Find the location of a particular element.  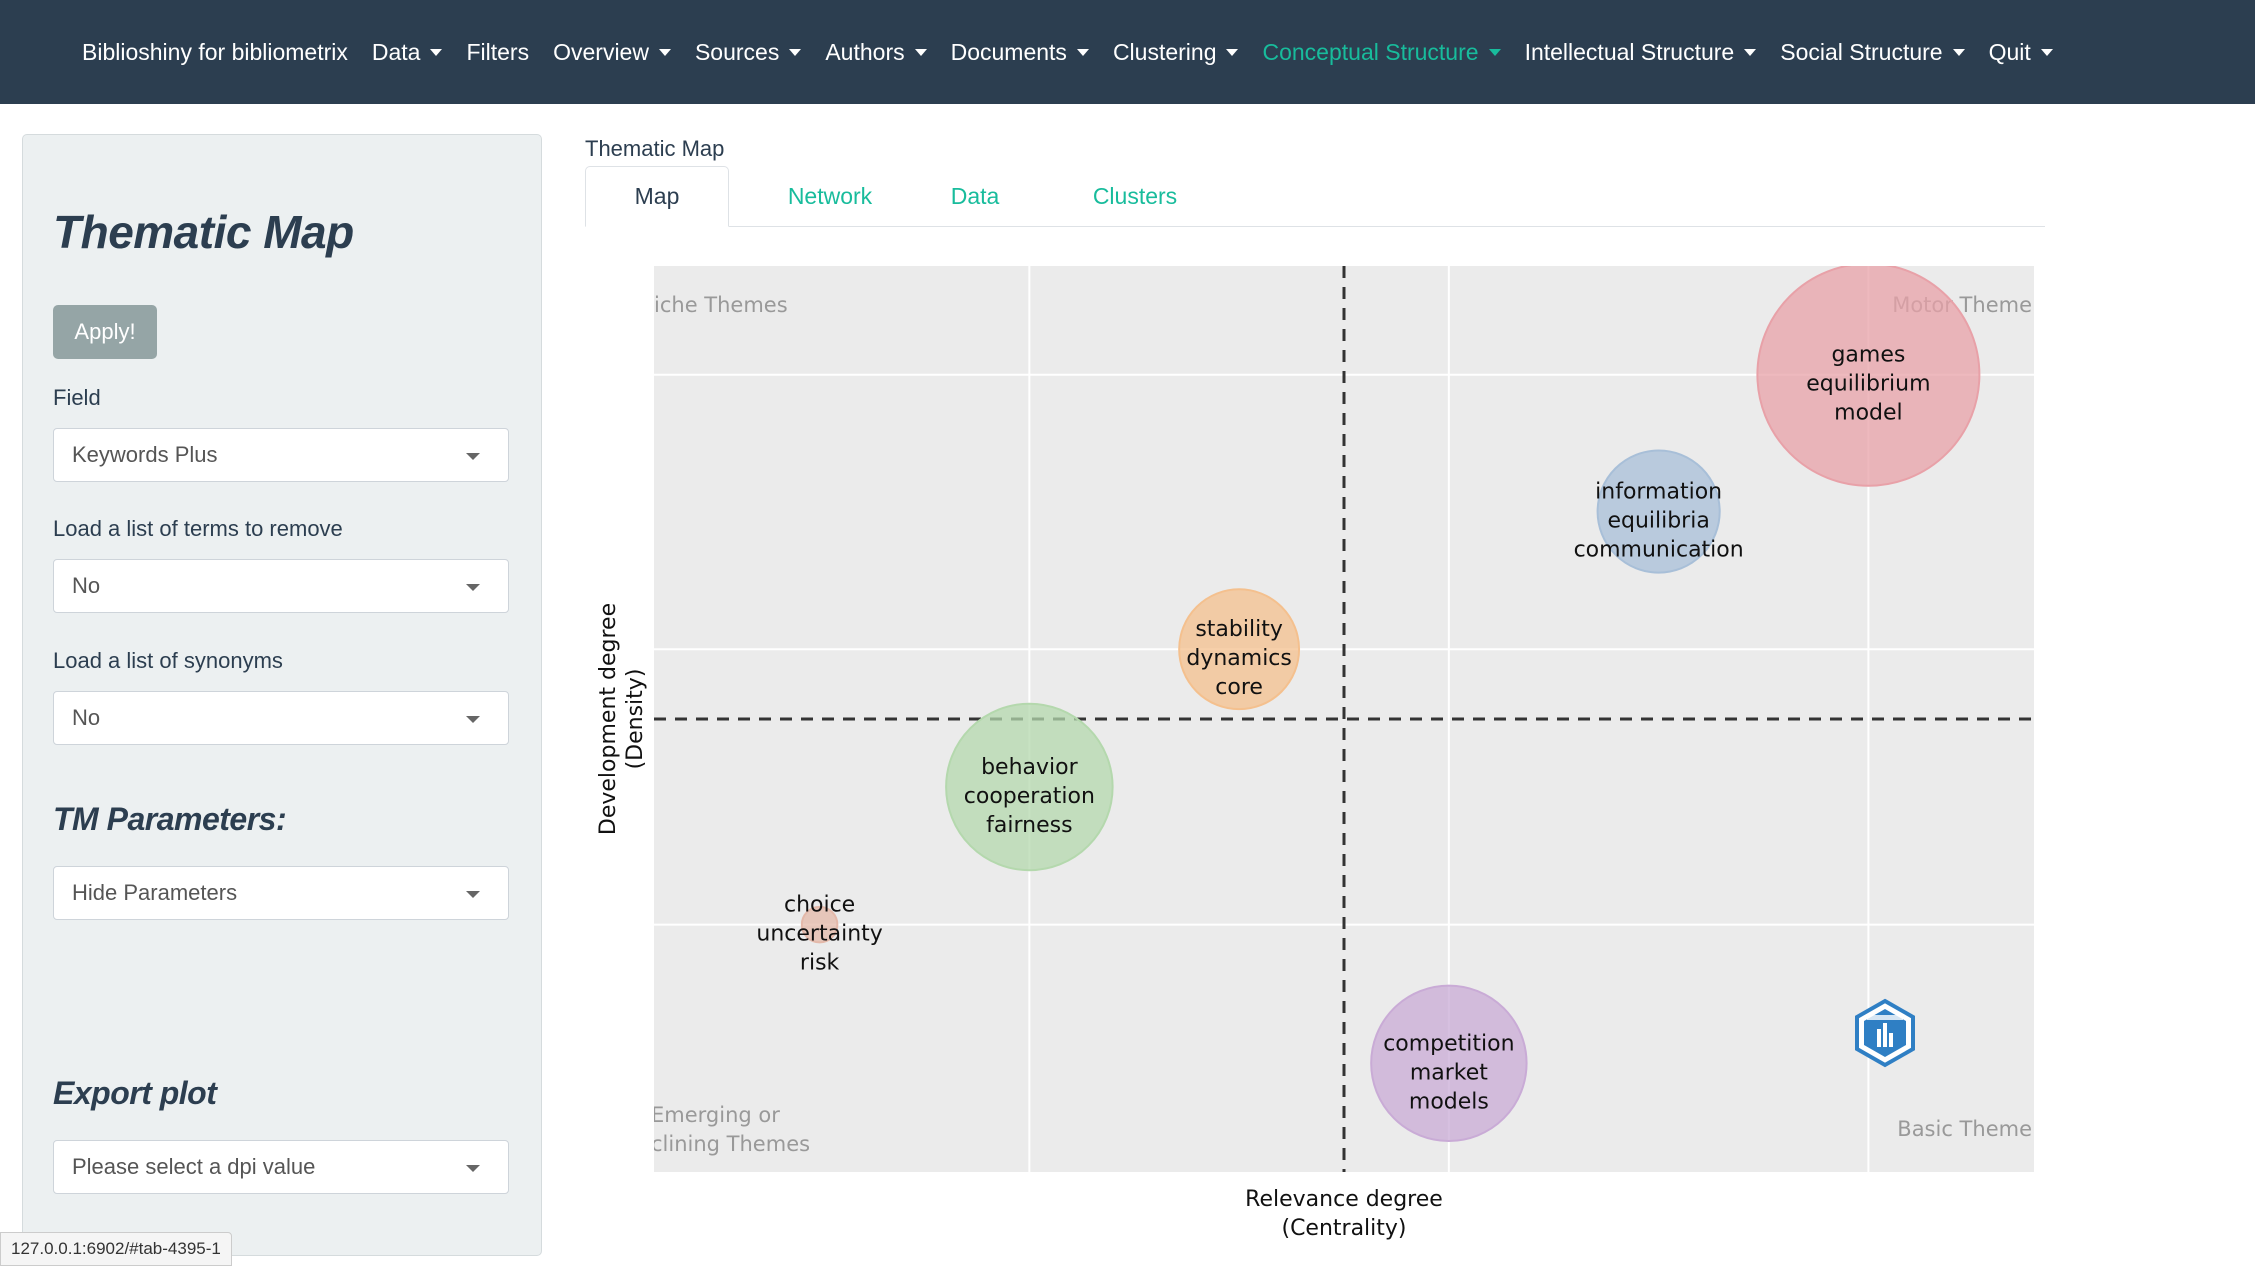

nav-item-documents: Documents is located at coordinates (1020, 52).